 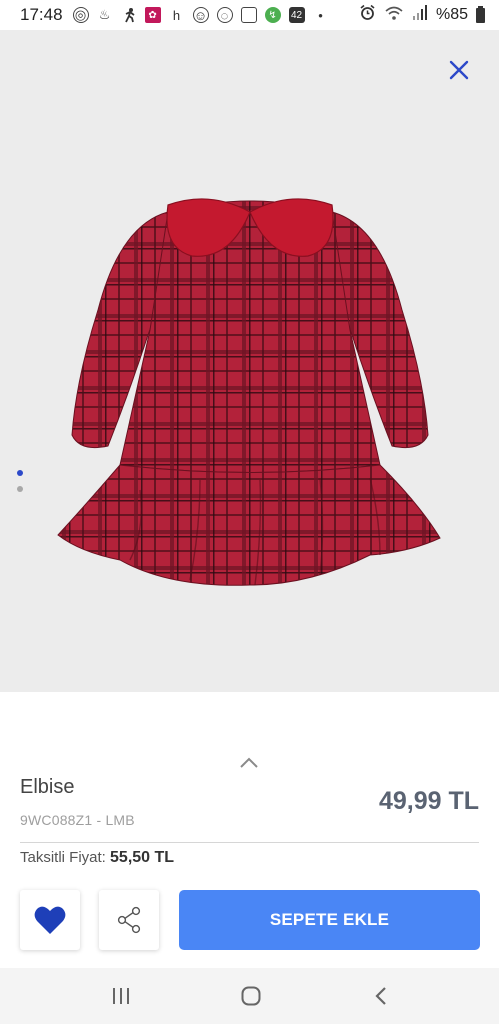 I want to click on installment-label: Taksitli Fiyat:, so click(x=63, y=857).